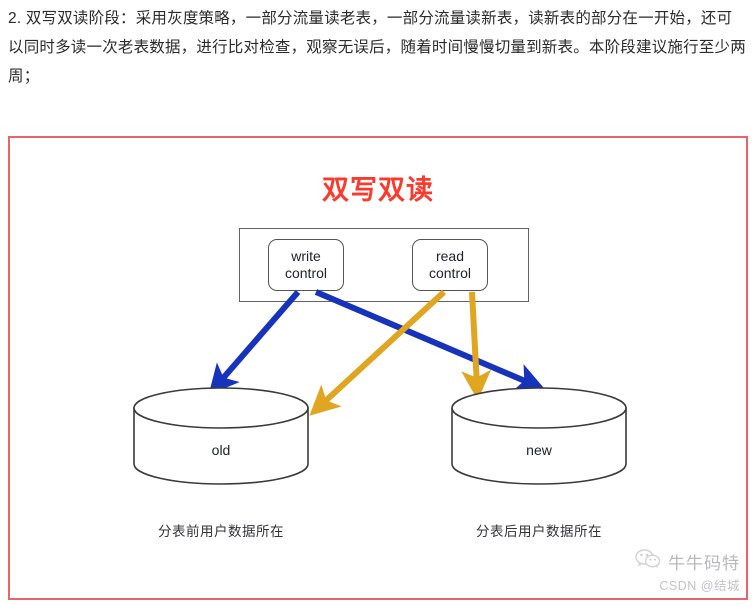 The height and width of the screenshot is (607, 756). I want to click on read-control-label-line2: control, so click(450, 273).